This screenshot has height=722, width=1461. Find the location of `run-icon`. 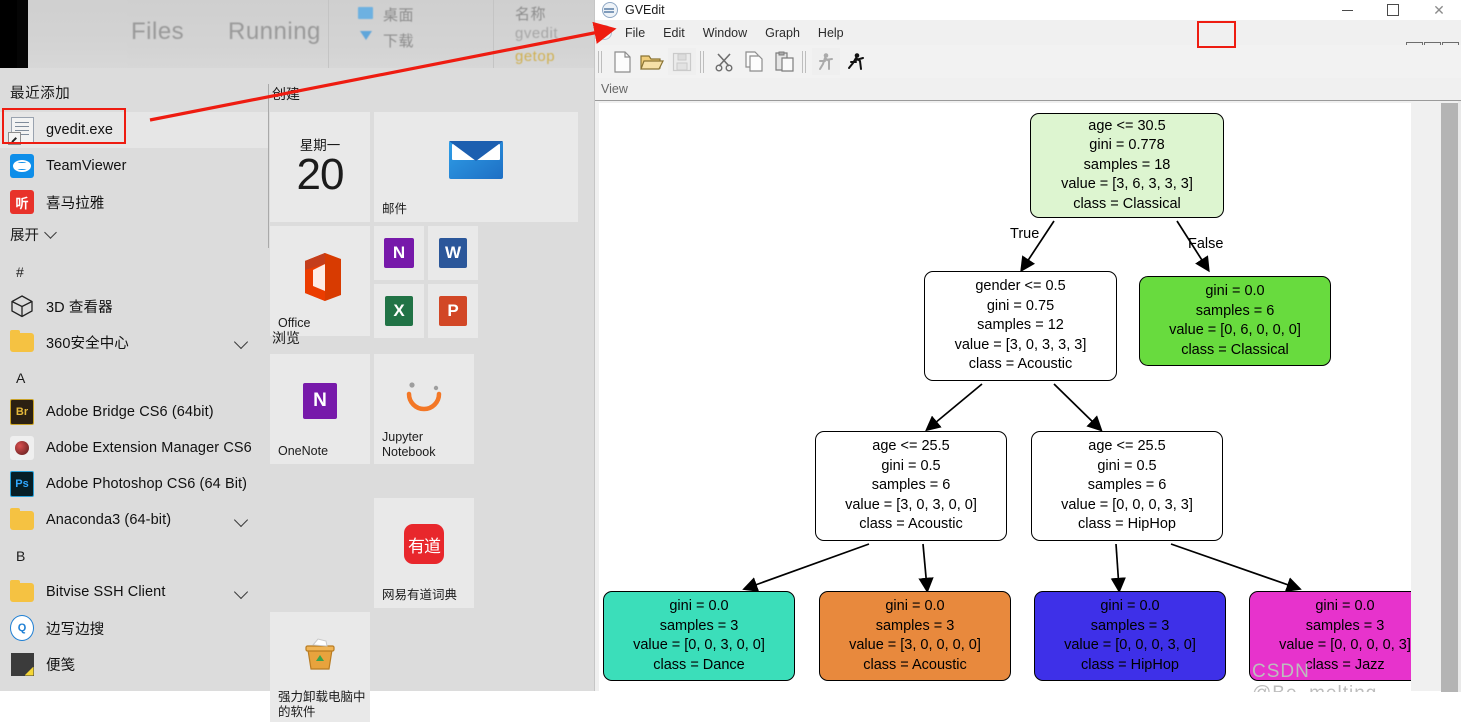

run-icon is located at coordinates (856, 61).